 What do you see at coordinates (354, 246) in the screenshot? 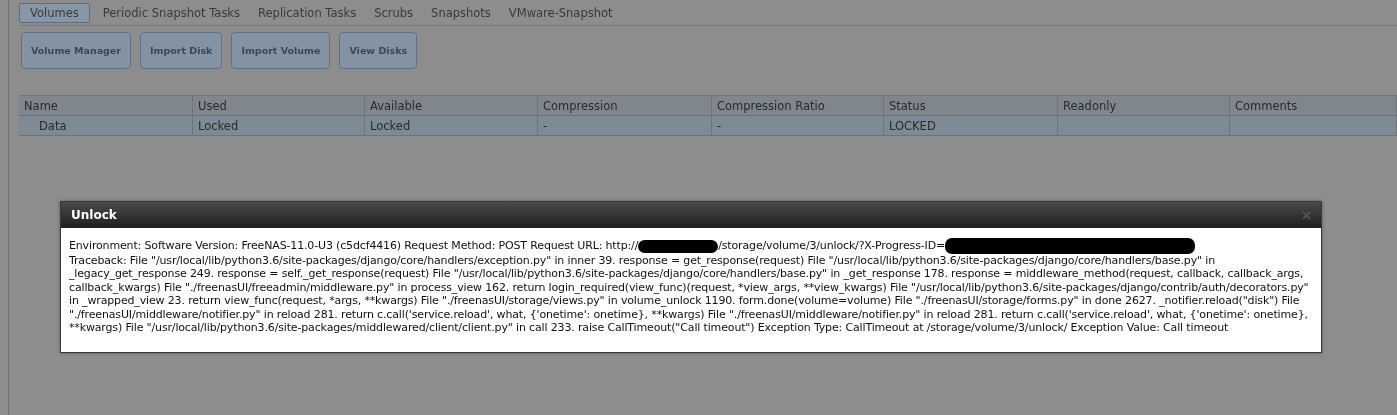
I see `message-text: Environment: Software Version: FreeNAS-11.0-U3 (c5dcf4416) Request Method: POST Request URL: http://` at bounding box center [354, 246].